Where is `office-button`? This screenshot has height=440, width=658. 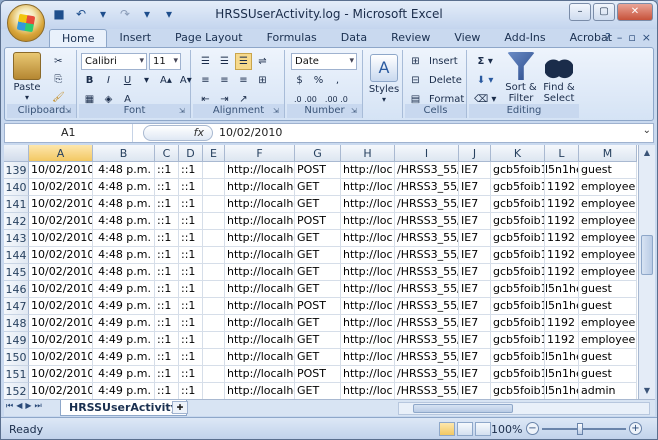
office-button is located at coordinates (26, 23).